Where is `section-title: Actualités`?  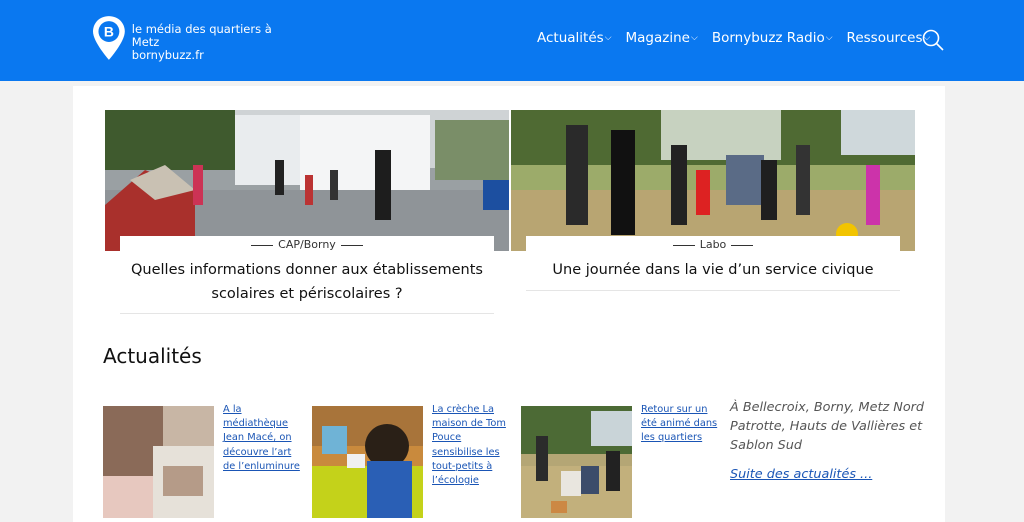
section-title: Actualités is located at coordinates (152, 356).